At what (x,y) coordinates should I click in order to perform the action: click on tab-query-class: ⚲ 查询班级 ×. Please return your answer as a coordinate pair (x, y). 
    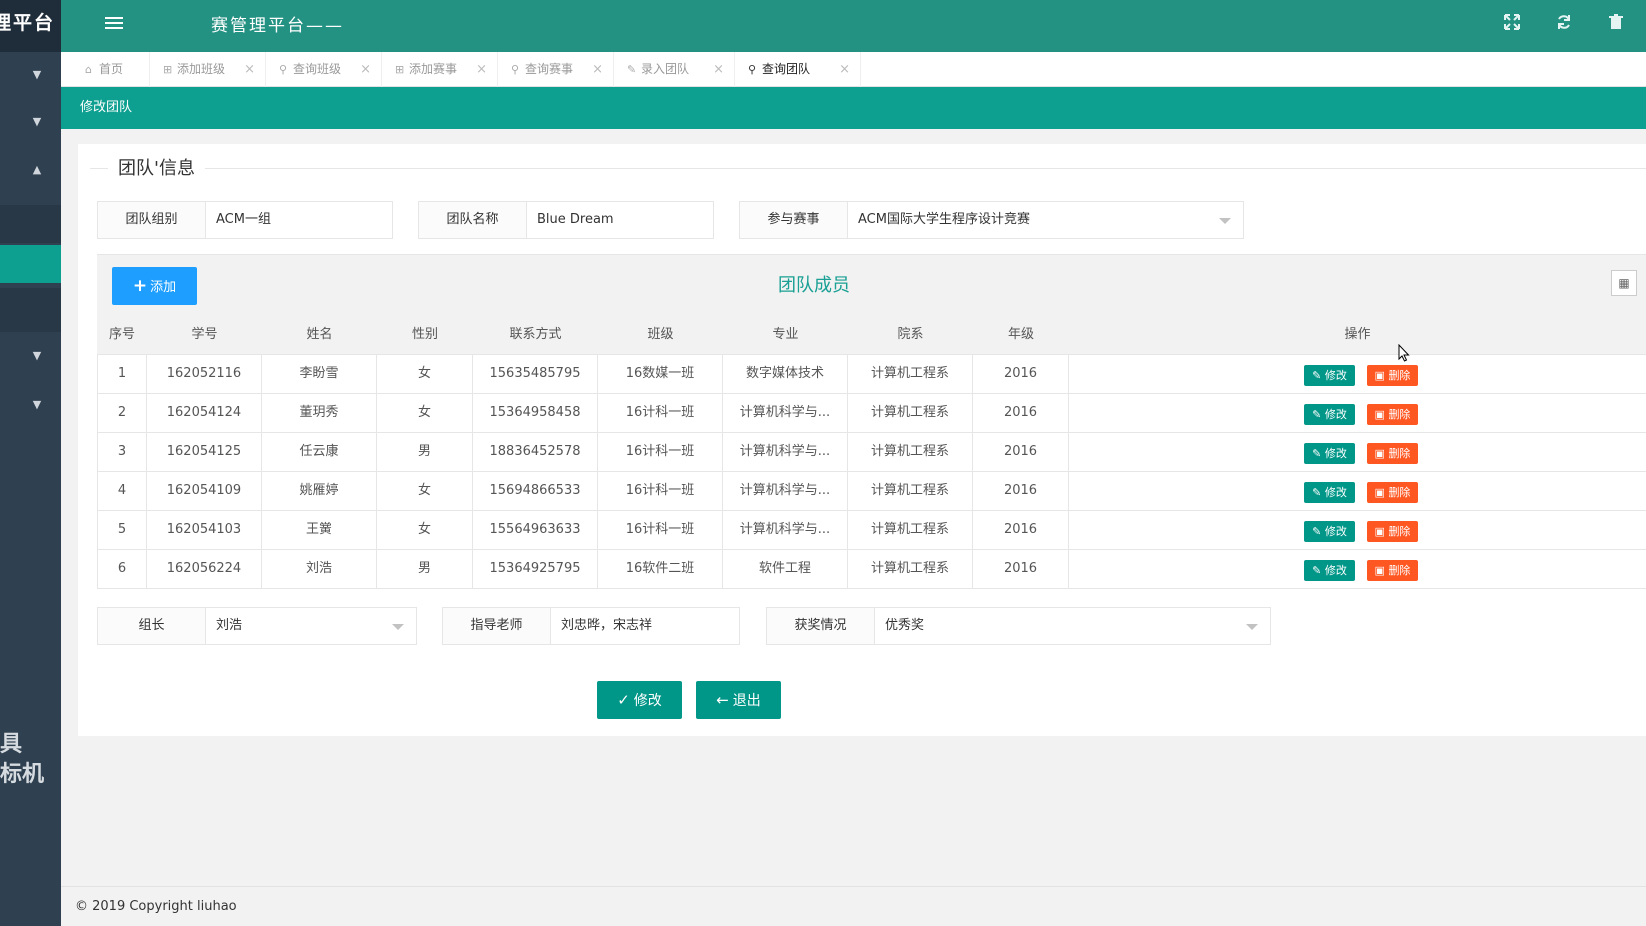
    Looking at the image, I should click on (324, 69).